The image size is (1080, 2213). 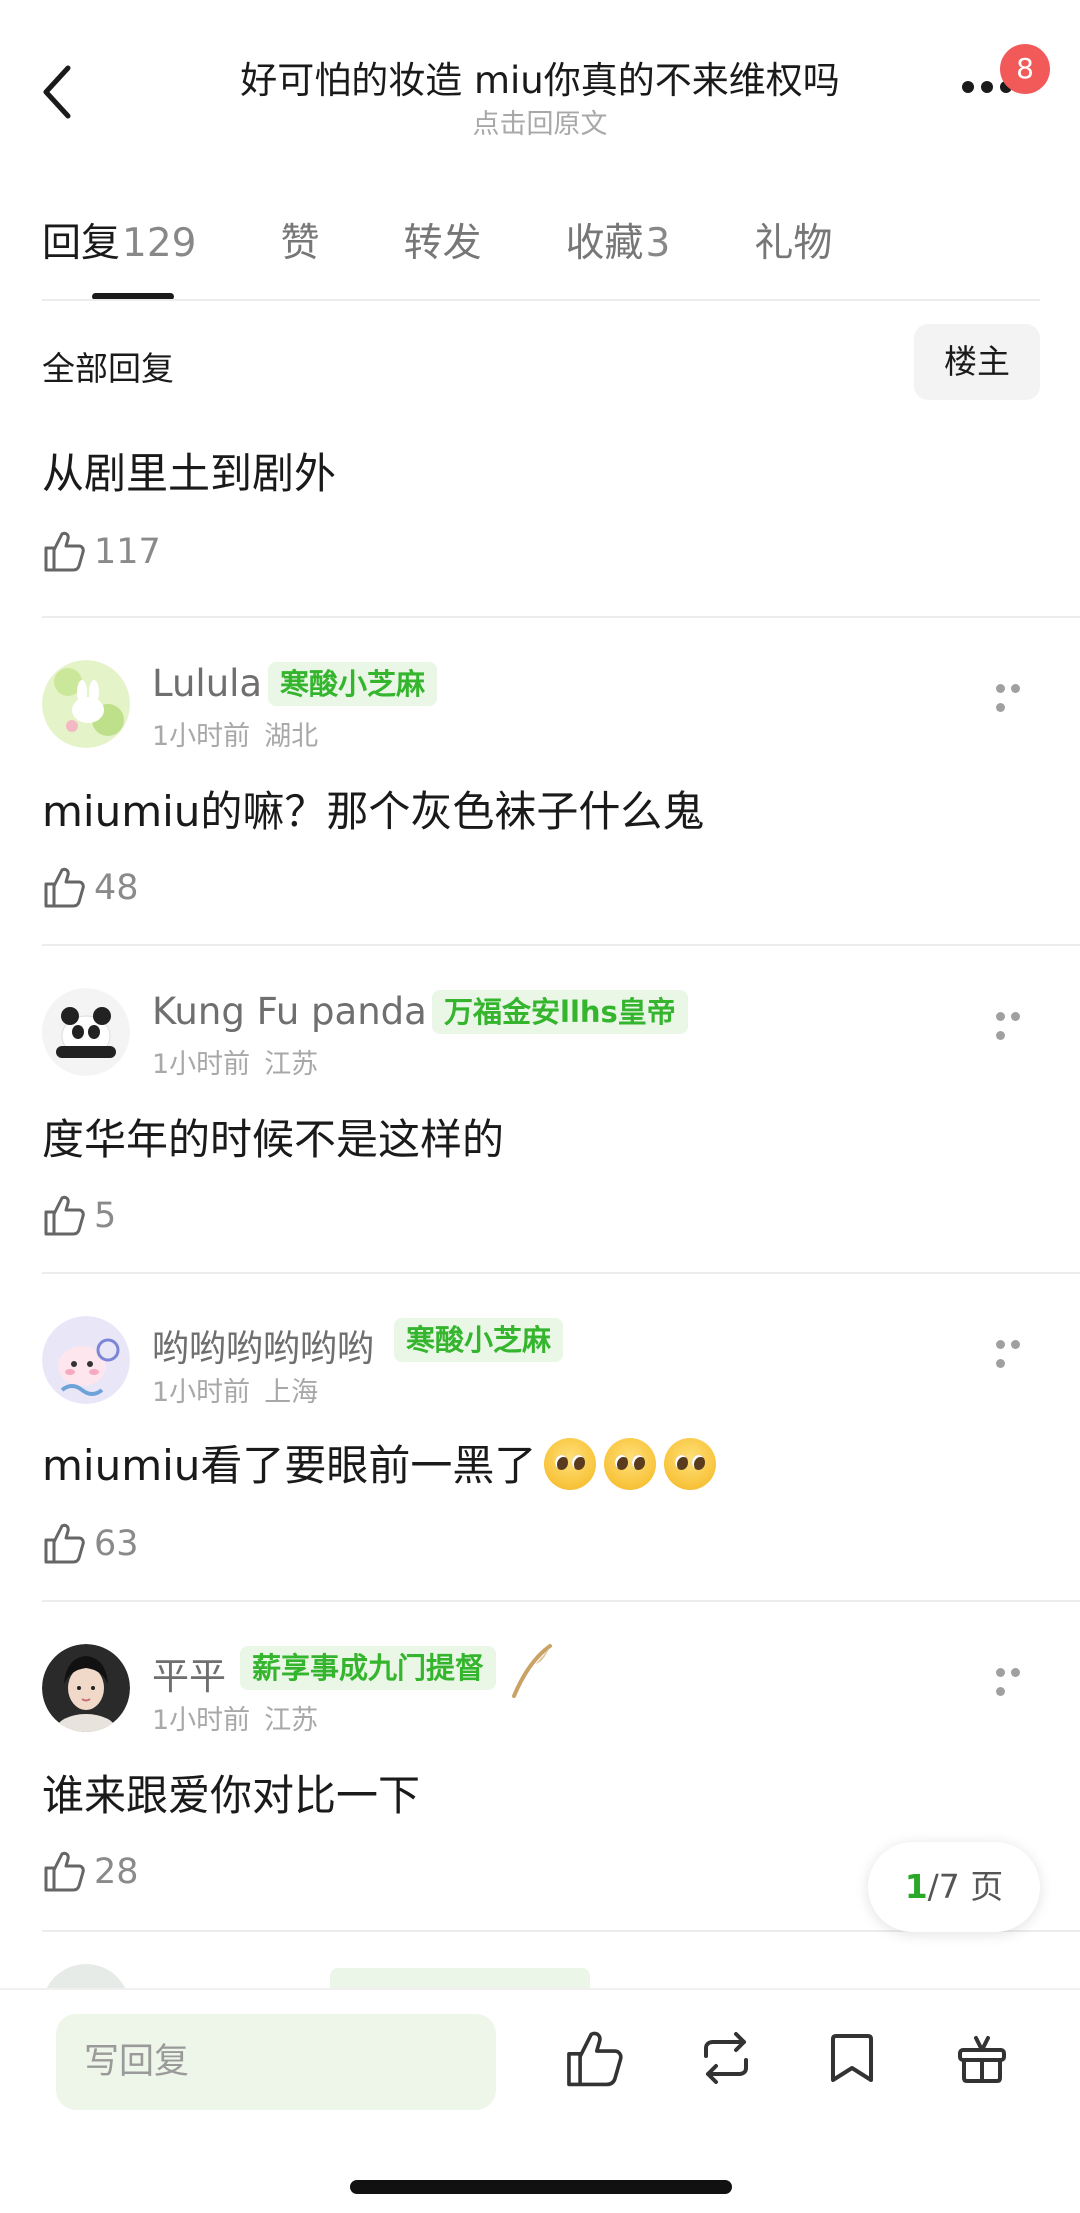 What do you see at coordinates (541, 2187) in the screenshot?
I see `home-indicator` at bounding box center [541, 2187].